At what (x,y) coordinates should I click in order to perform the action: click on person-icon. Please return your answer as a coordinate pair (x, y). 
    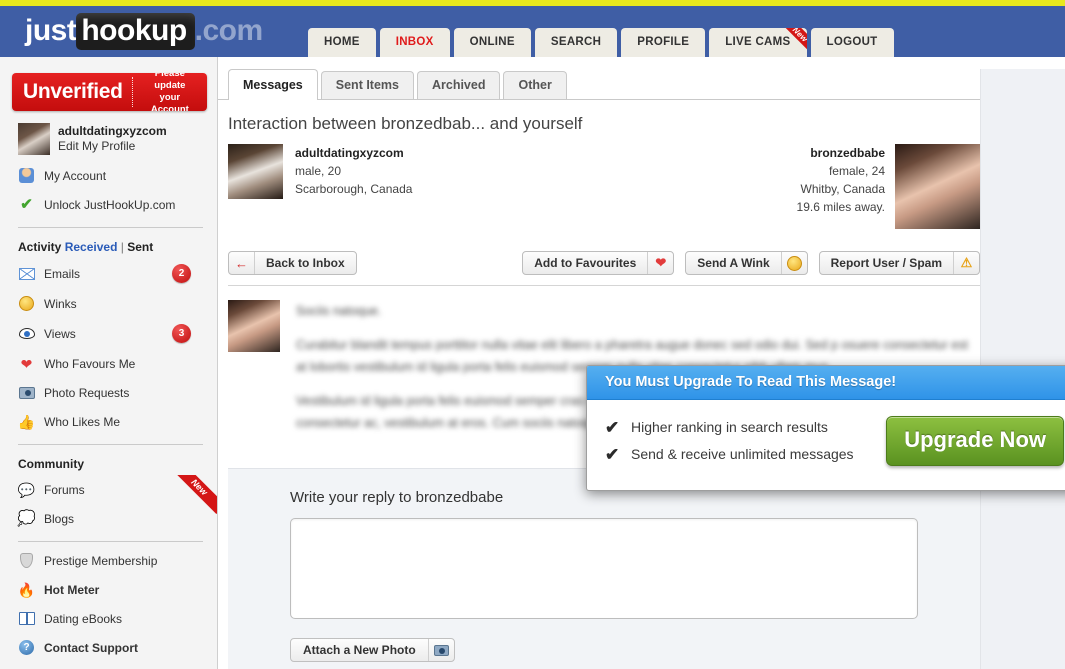
    Looking at the image, I should click on (26, 175).